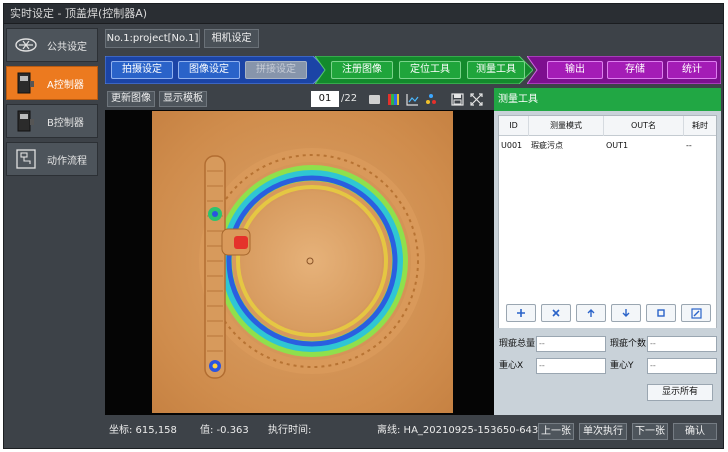 The height and width of the screenshot is (452, 728). What do you see at coordinates (514, 126) in the screenshot?
I see `column-header: ID` at bounding box center [514, 126].